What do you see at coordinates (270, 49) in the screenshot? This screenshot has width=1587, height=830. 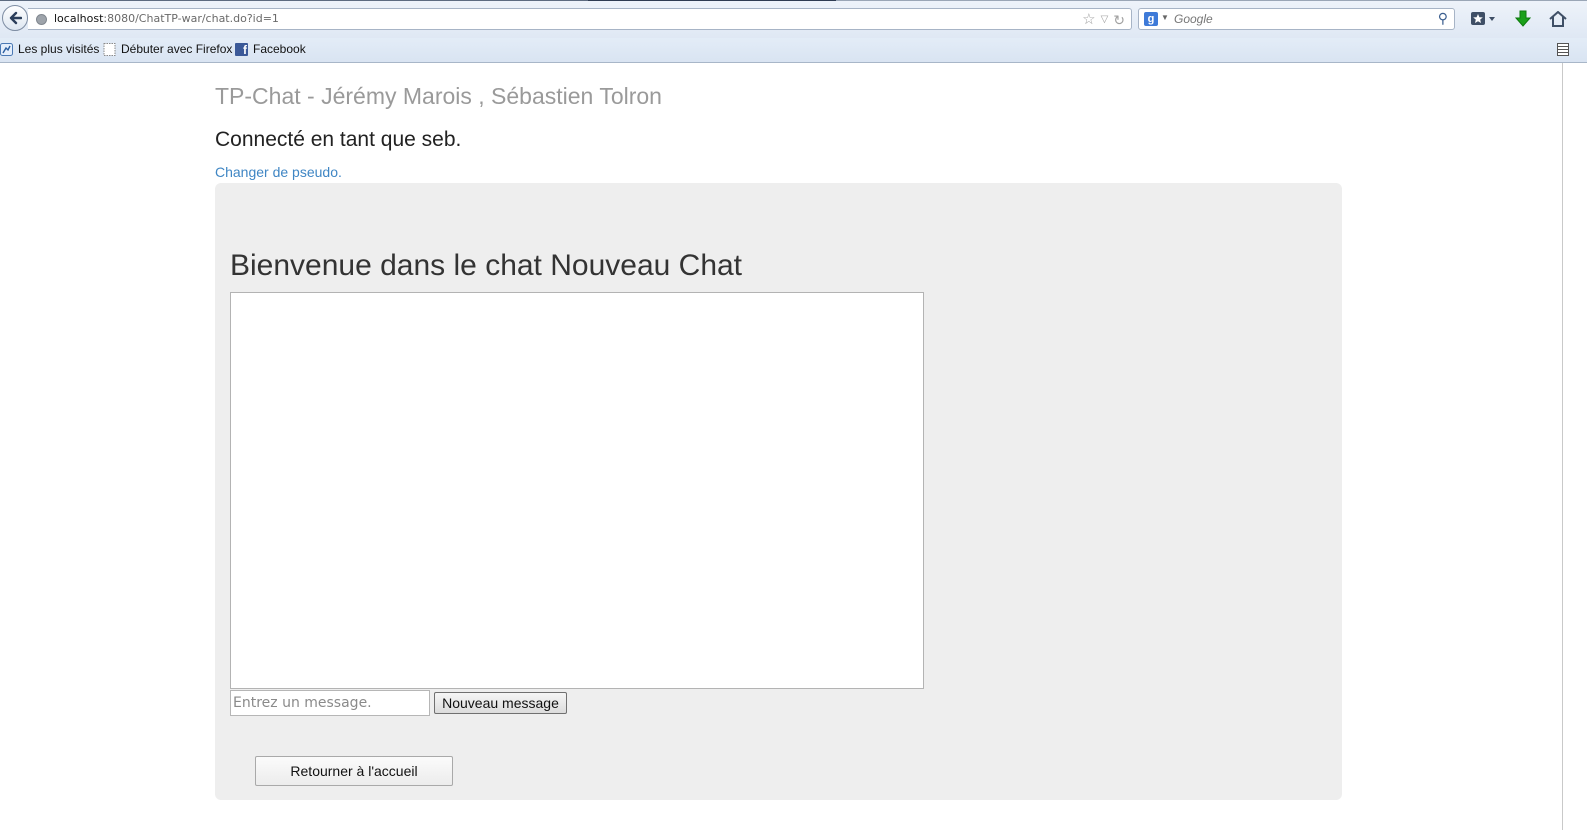 I see `bookmark-facebook: f Facebook` at bounding box center [270, 49].